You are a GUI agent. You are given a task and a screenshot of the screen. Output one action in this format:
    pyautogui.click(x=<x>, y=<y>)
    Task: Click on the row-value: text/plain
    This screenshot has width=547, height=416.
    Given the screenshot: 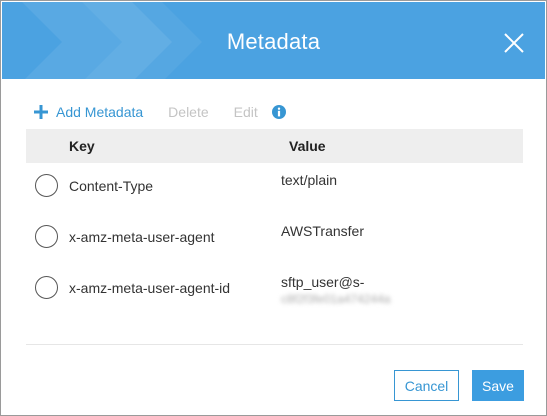 What is the action you would take?
    pyautogui.click(x=309, y=180)
    